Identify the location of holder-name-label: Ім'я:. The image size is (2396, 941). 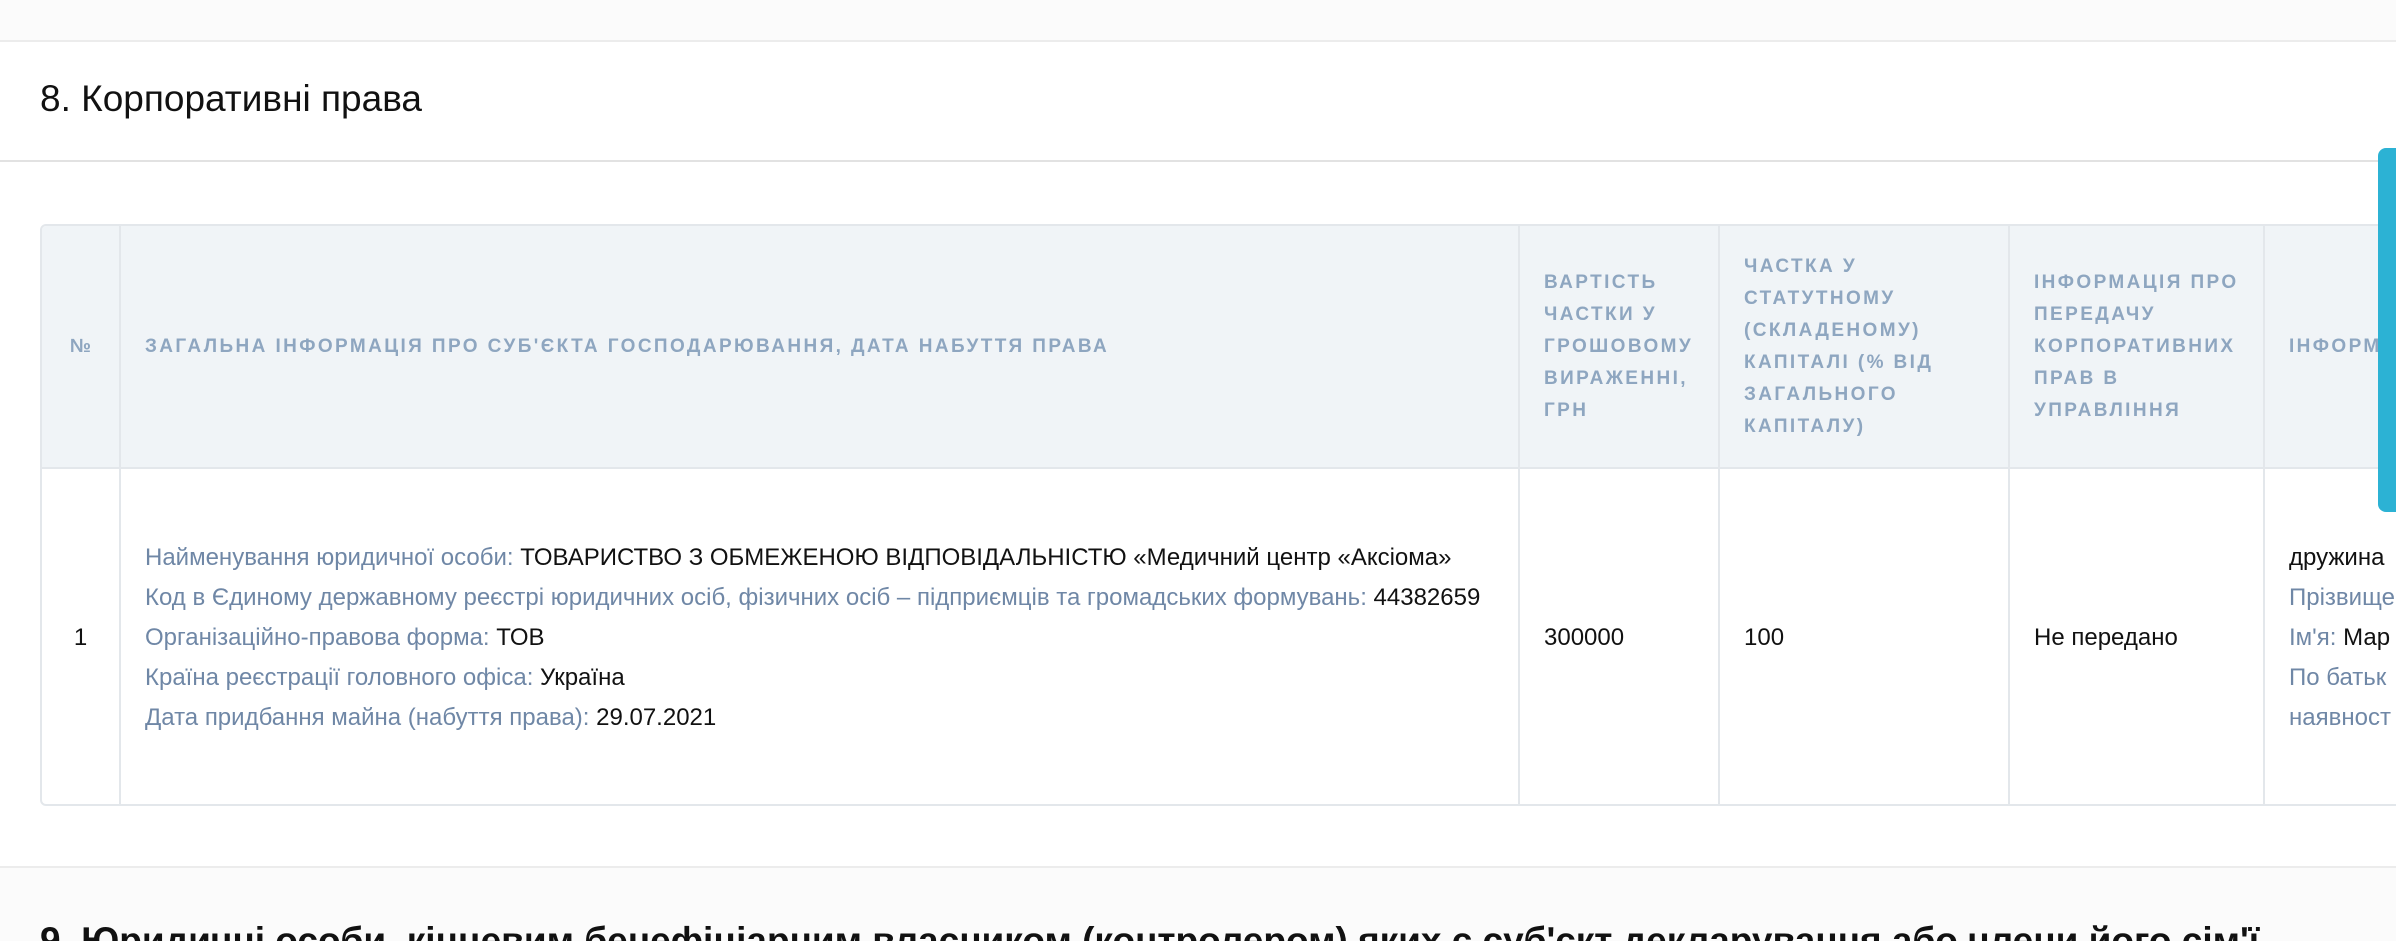
(2313, 637).